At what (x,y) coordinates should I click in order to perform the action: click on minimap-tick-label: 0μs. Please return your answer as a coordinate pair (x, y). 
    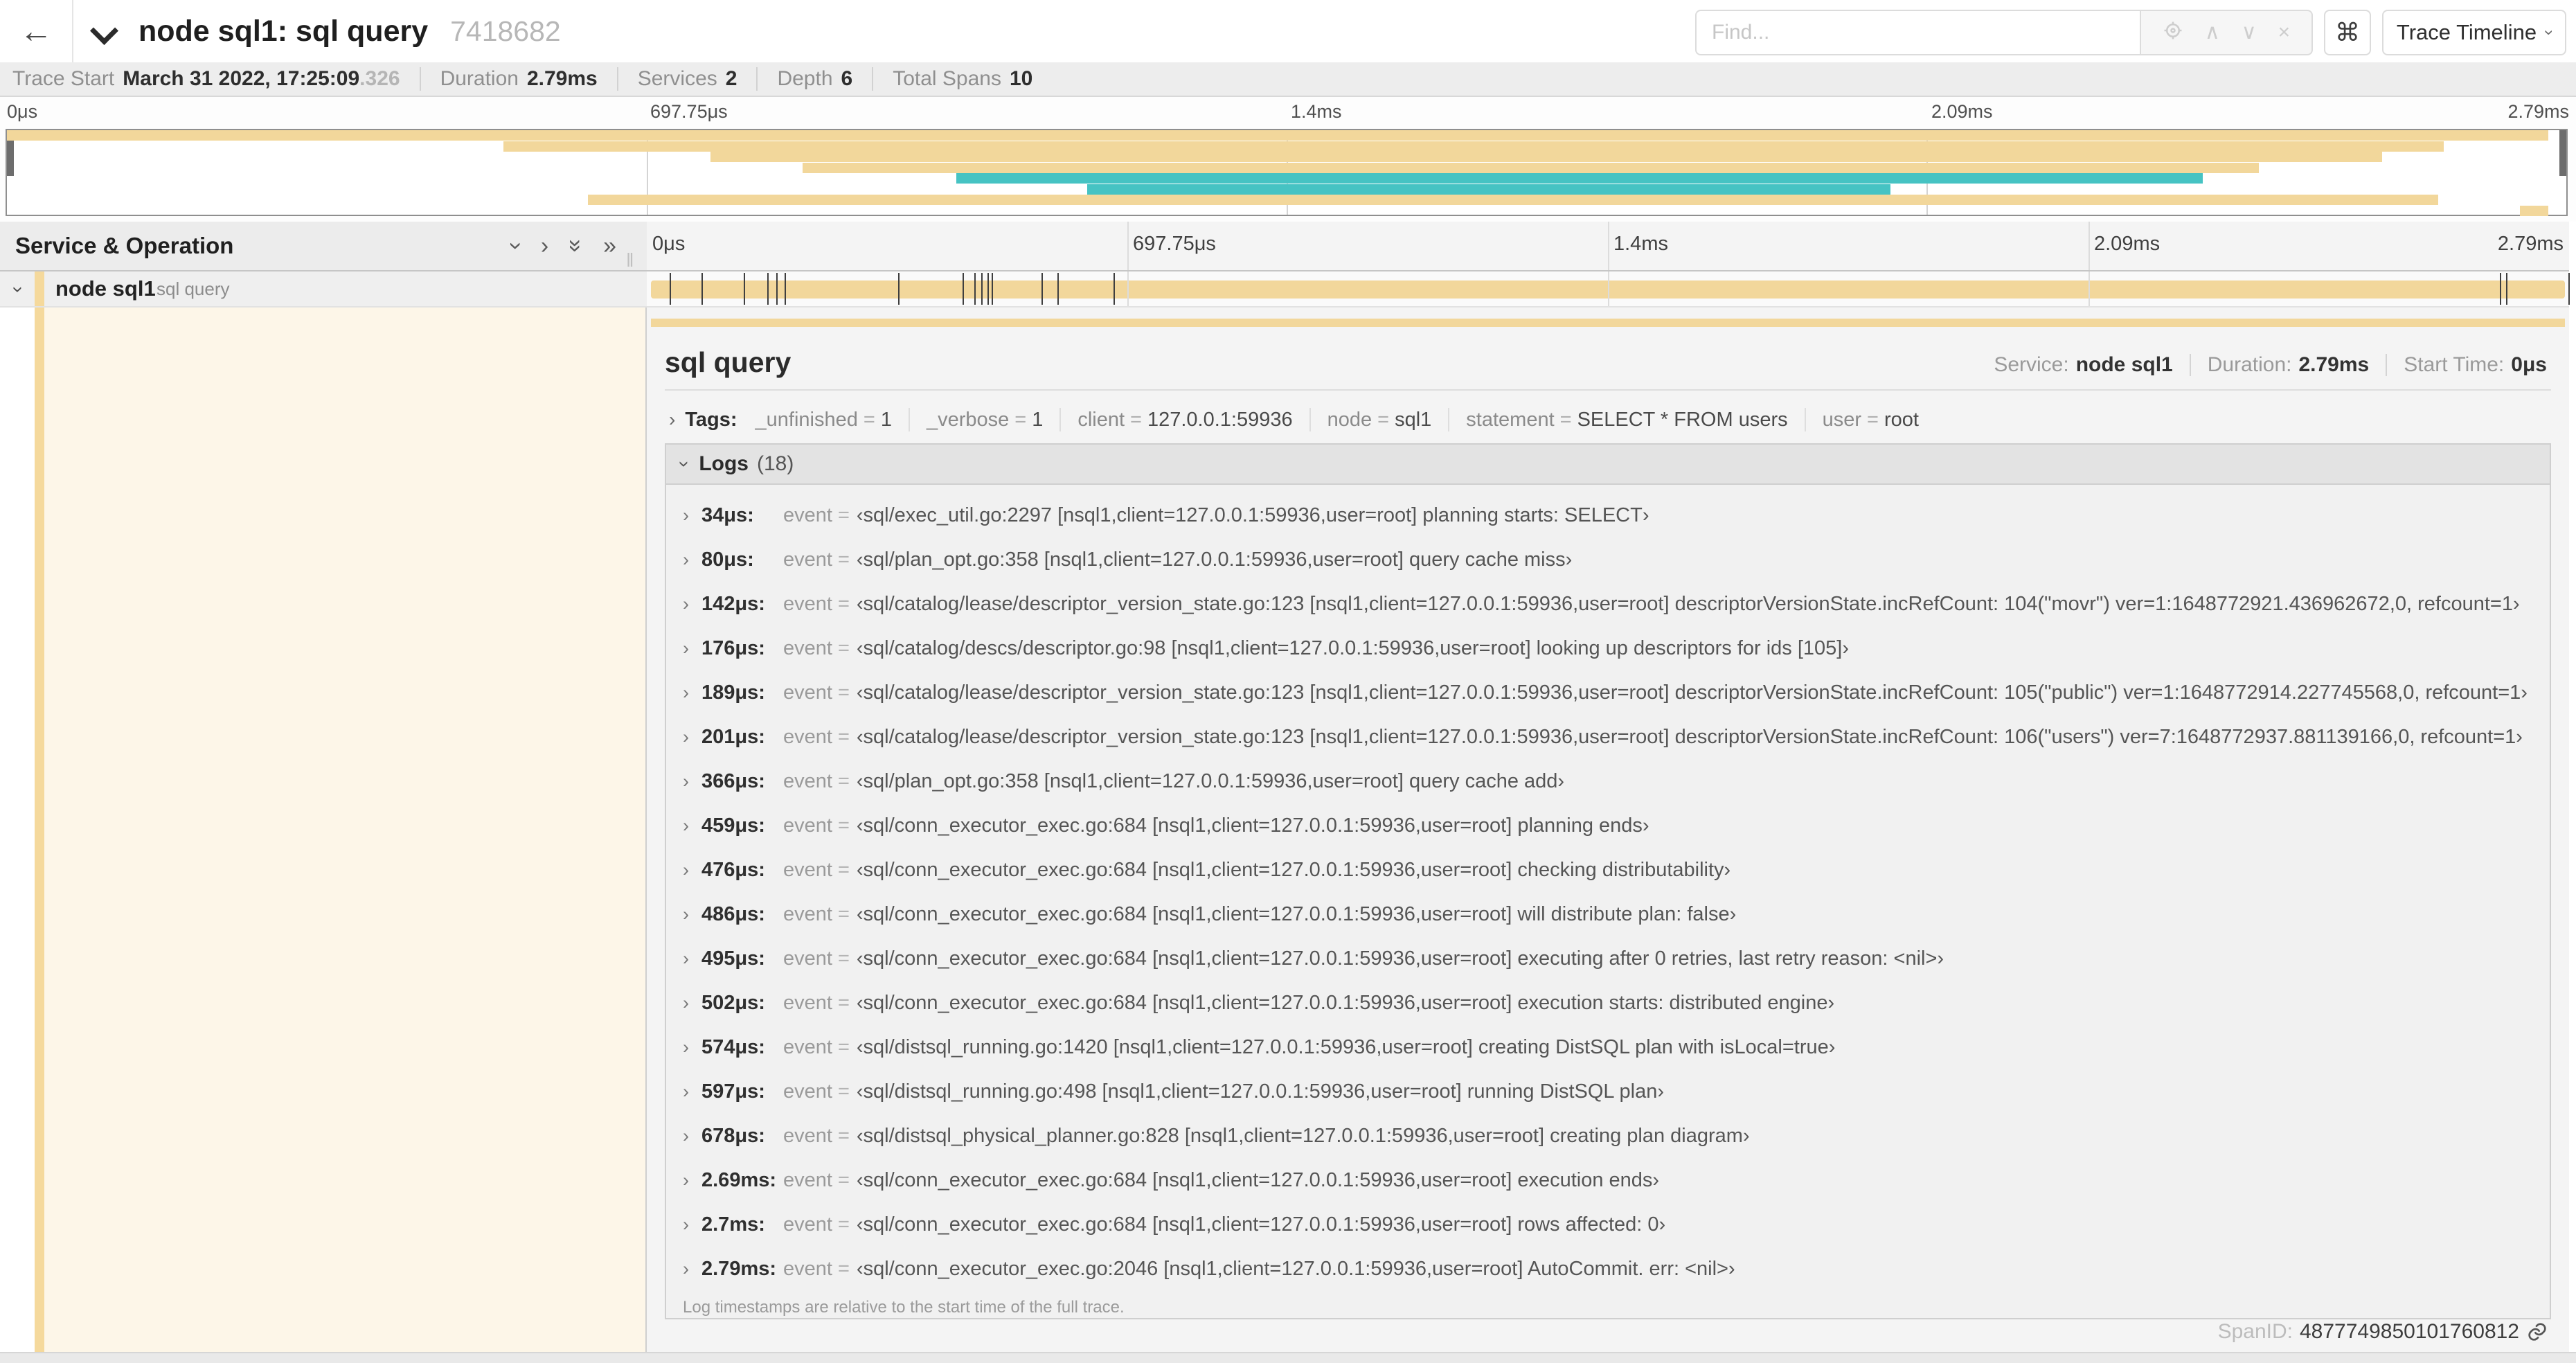
    Looking at the image, I should click on (23, 112).